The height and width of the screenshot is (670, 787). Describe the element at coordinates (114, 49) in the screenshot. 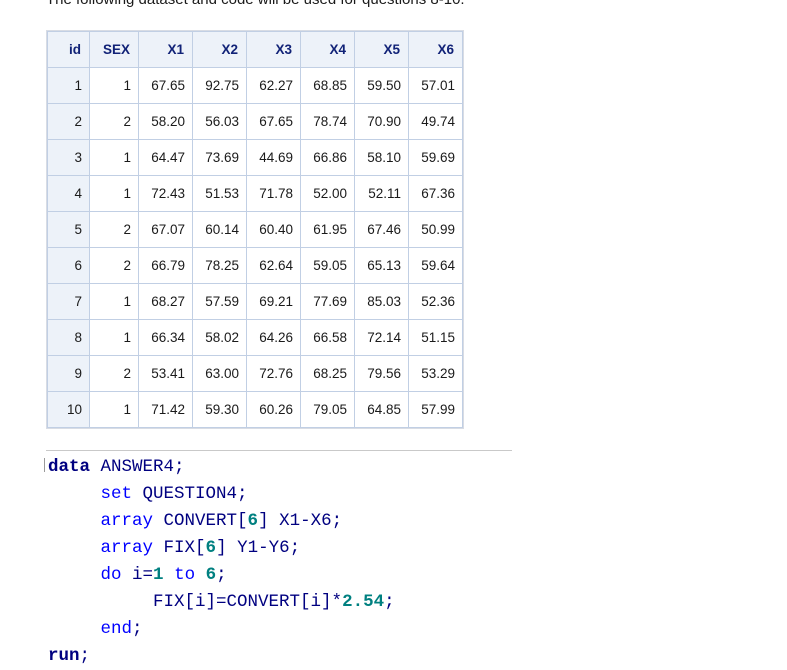

I see `header-sex: SEX` at that location.